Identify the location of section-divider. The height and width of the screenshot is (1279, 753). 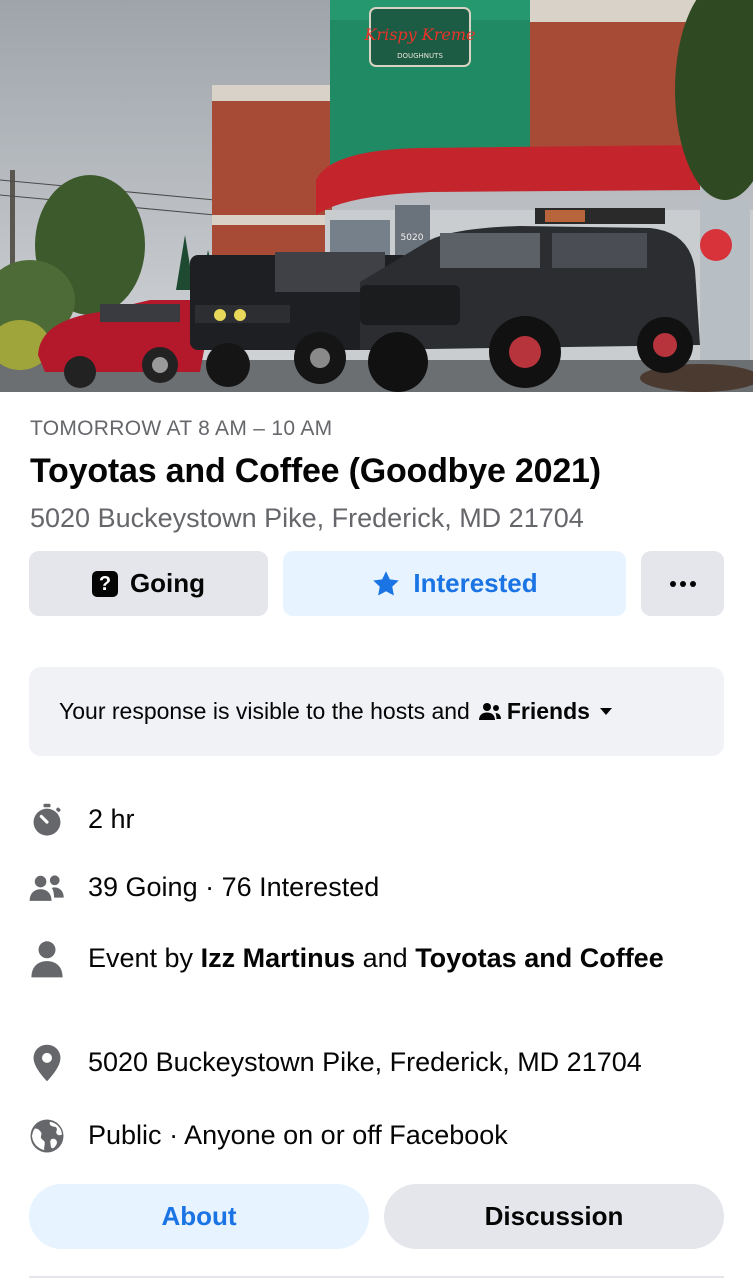
(376, 1277).